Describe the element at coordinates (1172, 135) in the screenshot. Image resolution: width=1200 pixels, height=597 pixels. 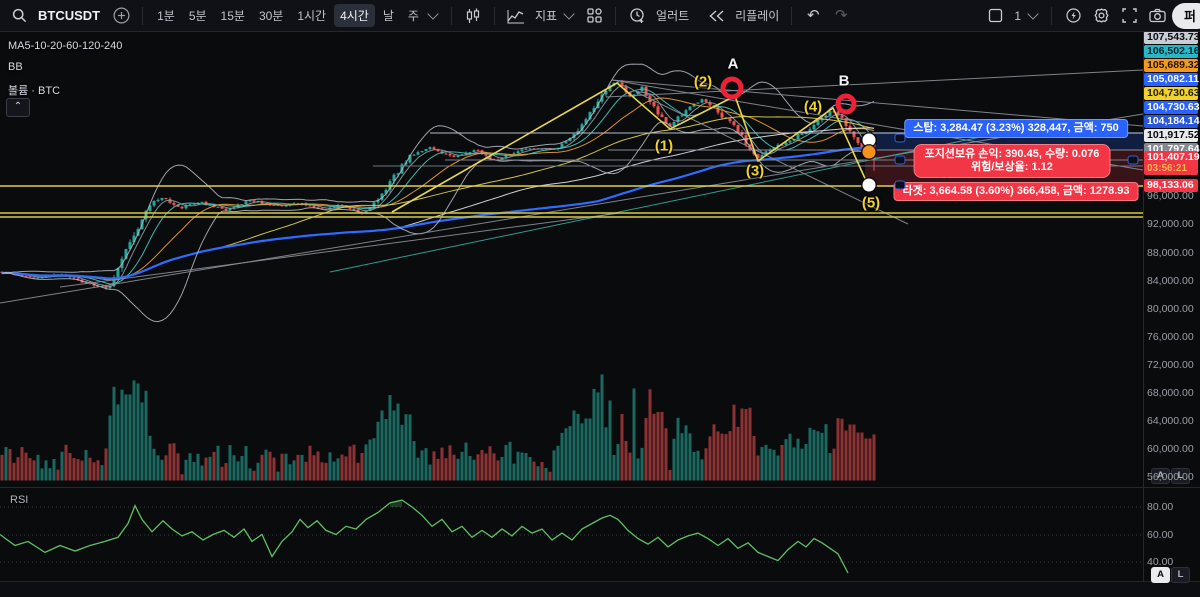
I see `price-label-101,917.52: 101,917.52` at that location.